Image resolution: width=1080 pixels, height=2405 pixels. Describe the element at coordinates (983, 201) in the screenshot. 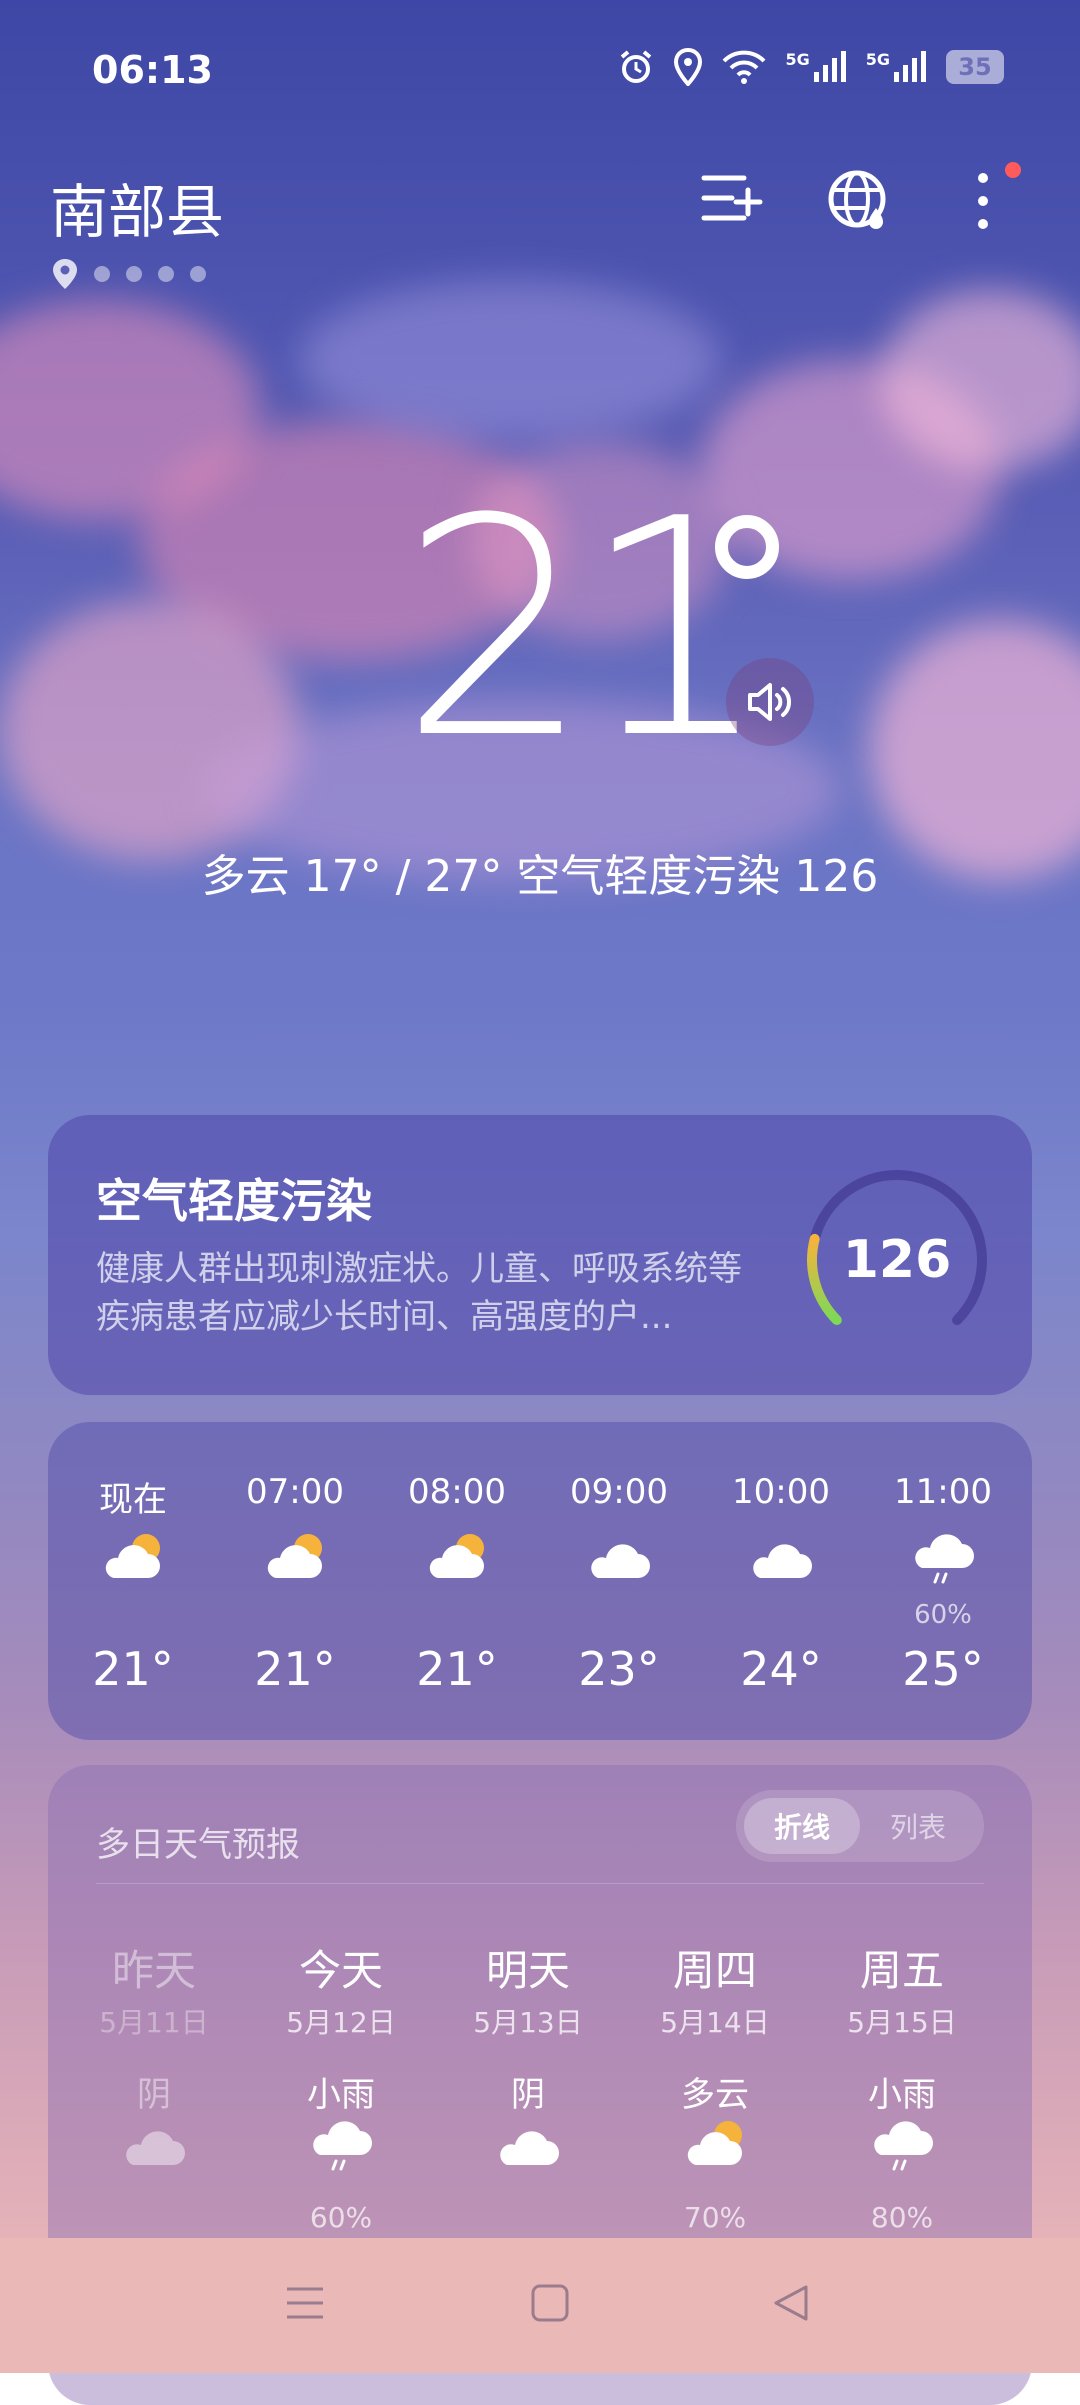

I see `more-options-icon` at that location.